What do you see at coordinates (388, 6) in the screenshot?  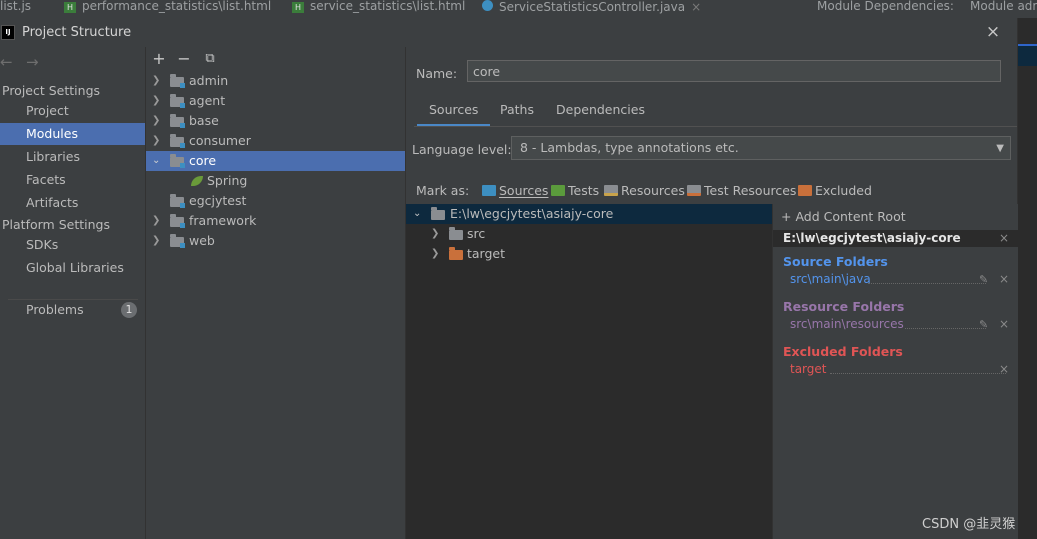 I see `bg-tab-label: service_statistics\list.html` at bounding box center [388, 6].